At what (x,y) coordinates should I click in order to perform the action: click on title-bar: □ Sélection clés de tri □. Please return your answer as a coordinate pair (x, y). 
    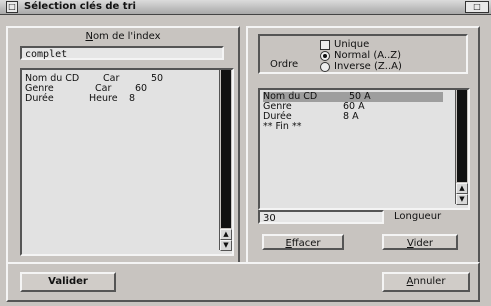
    Looking at the image, I should click on (245, 7).